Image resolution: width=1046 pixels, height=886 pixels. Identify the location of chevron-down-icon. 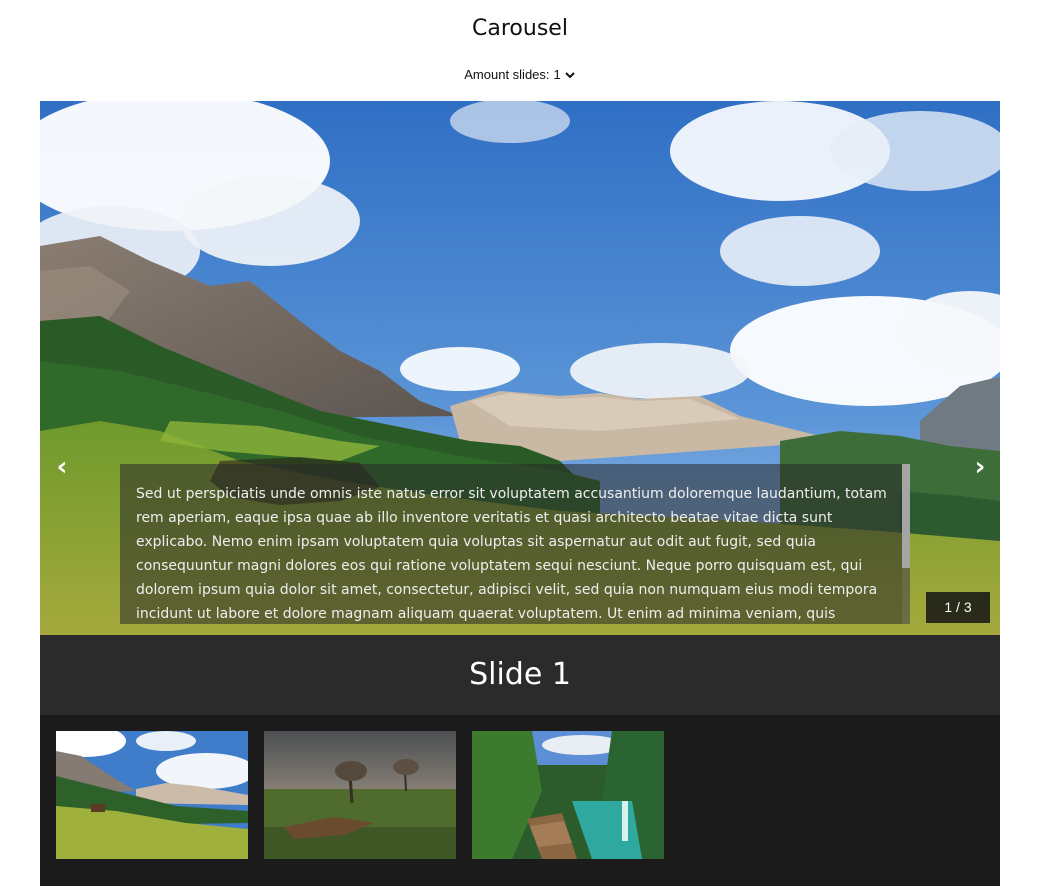
(570, 74).